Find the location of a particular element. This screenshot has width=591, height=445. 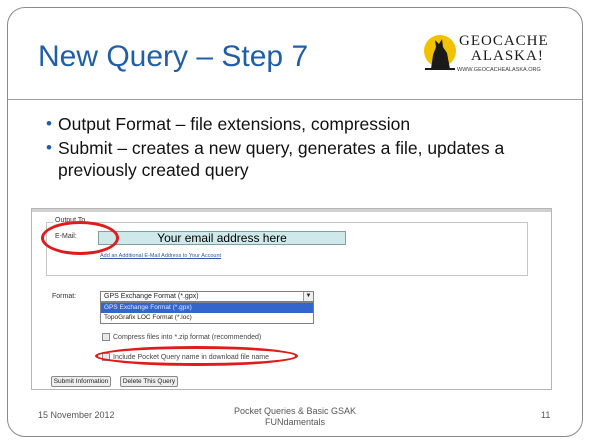

format-option-loc: TopoGrafix LOC Format (*.loc) is located at coordinates (207, 318).